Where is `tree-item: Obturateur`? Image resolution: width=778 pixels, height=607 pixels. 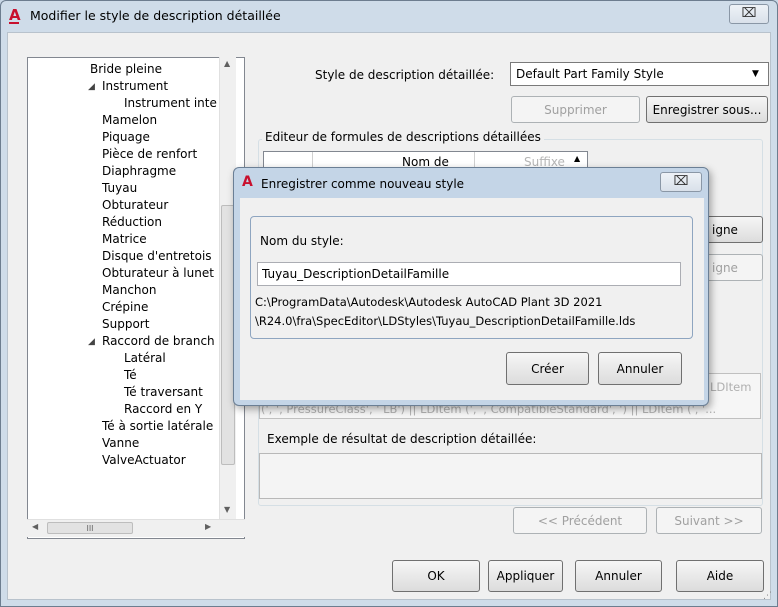 tree-item: Obturateur is located at coordinates (135, 205).